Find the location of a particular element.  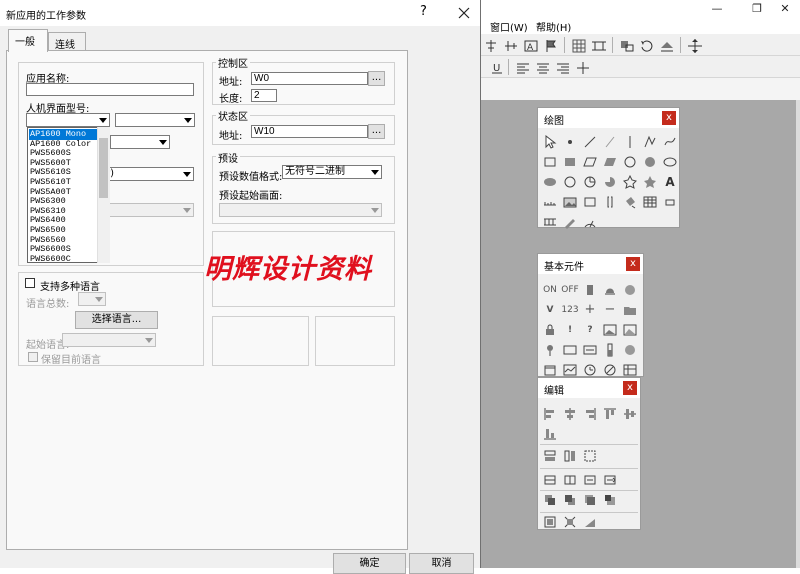

lock-icon is located at coordinates (550, 330).